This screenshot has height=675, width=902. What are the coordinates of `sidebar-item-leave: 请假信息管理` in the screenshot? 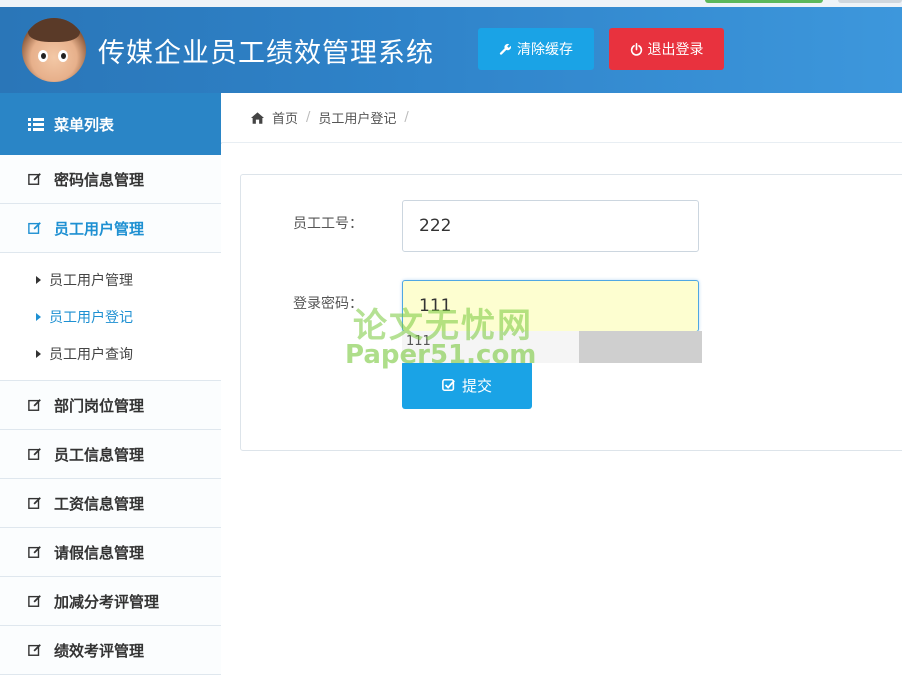 It's located at (110, 552).